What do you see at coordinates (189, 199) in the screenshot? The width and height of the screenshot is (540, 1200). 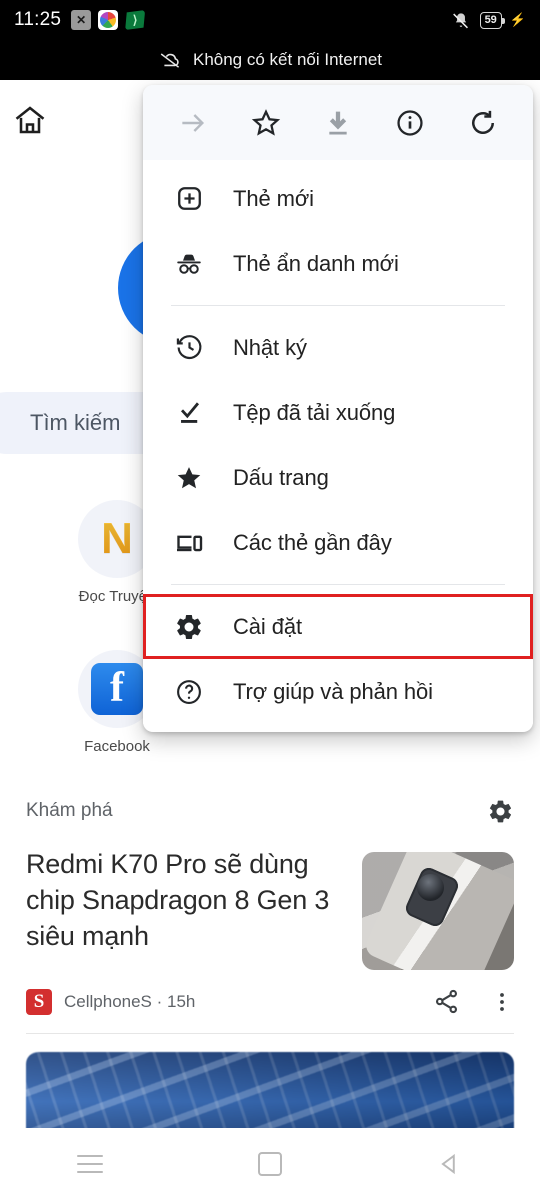 I see `plus-box-icon` at bounding box center [189, 199].